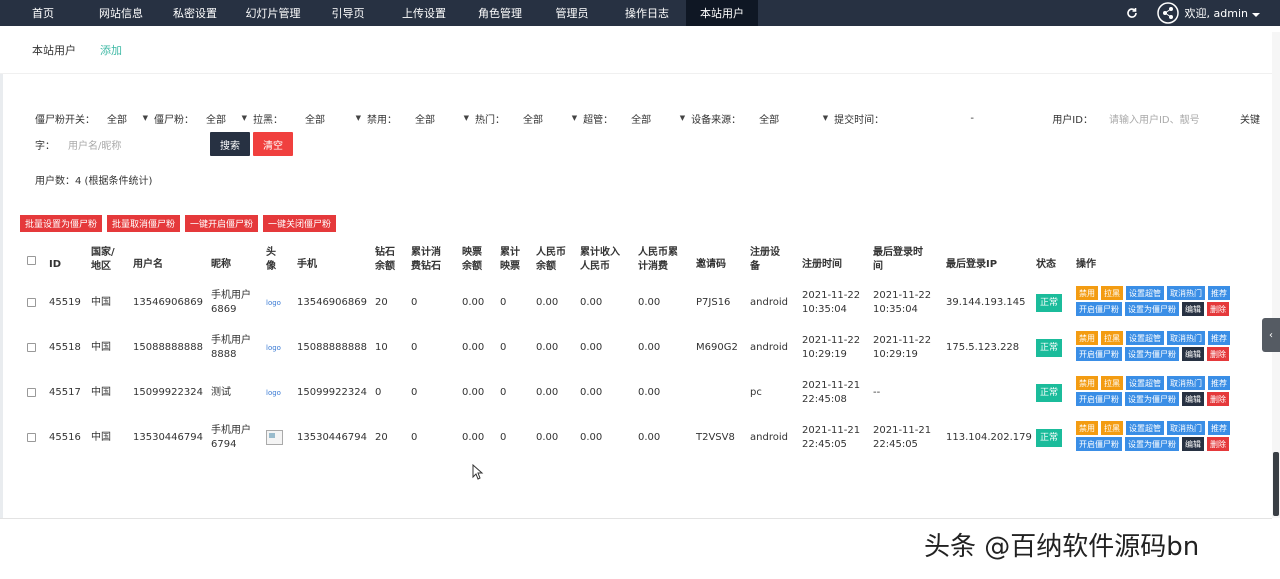 This screenshot has width=1280, height=579. I want to click on filter-select-device-source: 全部 ▼, so click(793, 118).